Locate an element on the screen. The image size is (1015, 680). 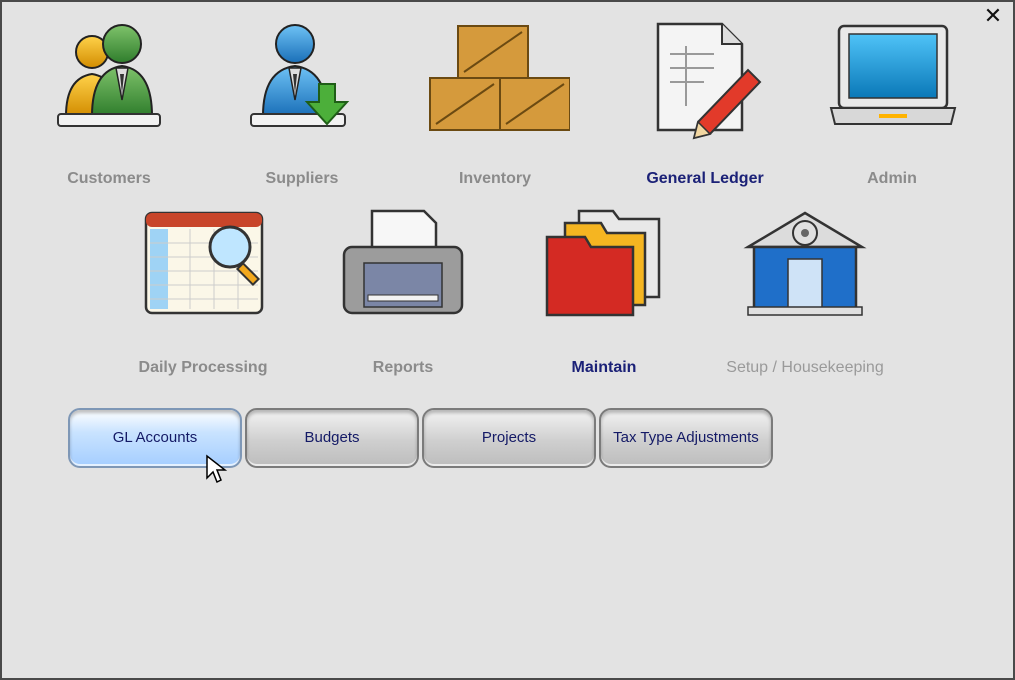
module-inventory: Inventory is located at coordinates (495, 103).